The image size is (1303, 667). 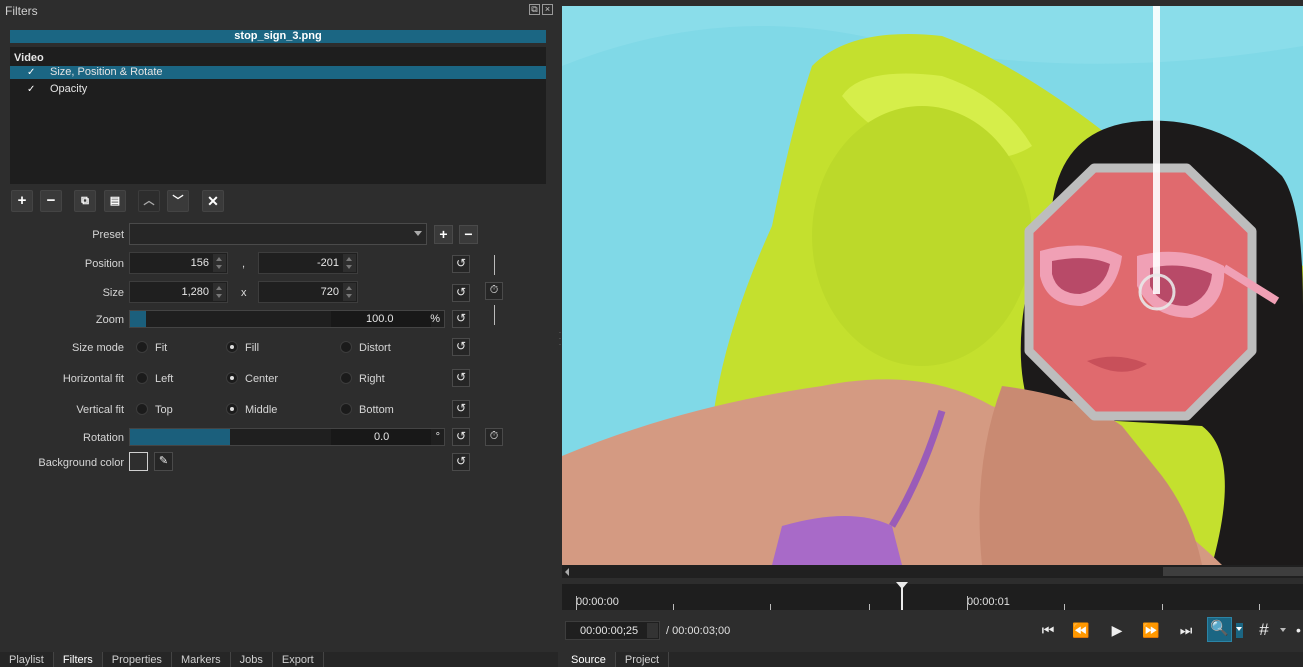 I want to click on keyframes-size-button: ⏱, so click(x=494, y=291).